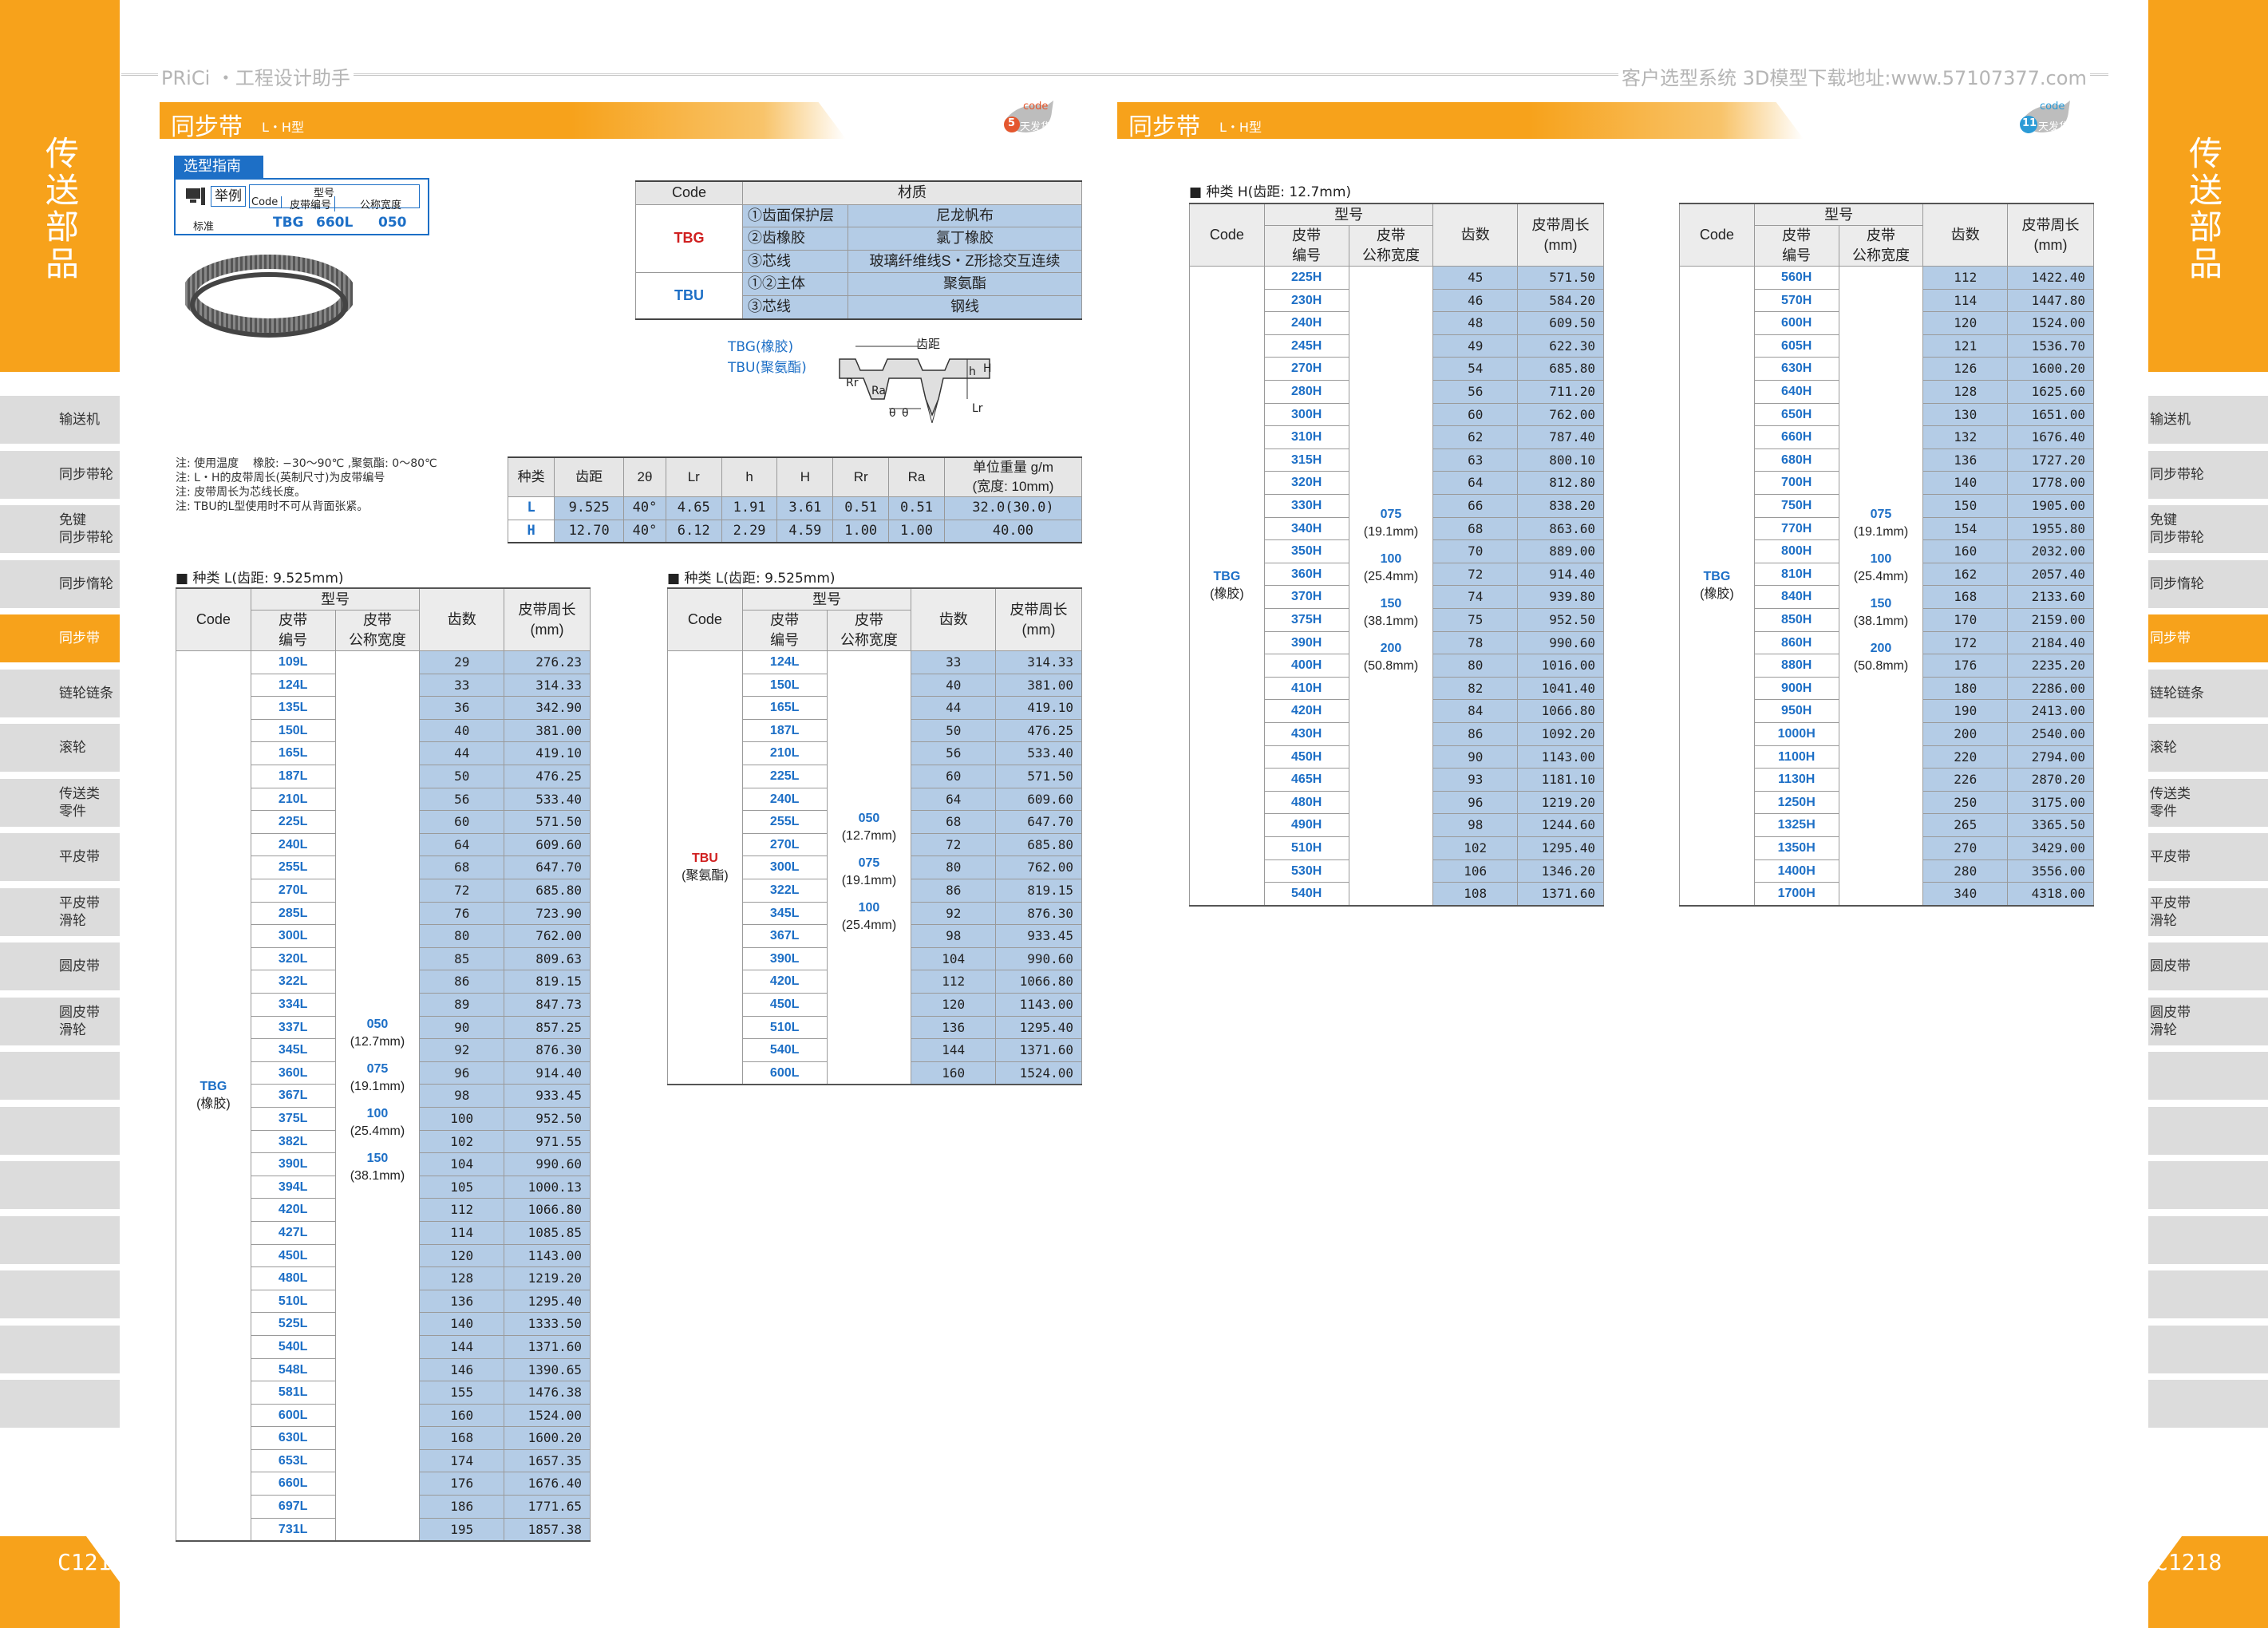 The height and width of the screenshot is (1628, 2268). What do you see at coordinates (196, 197) in the screenshot?
I see `computer-icon` at bounding box center [196, 197].